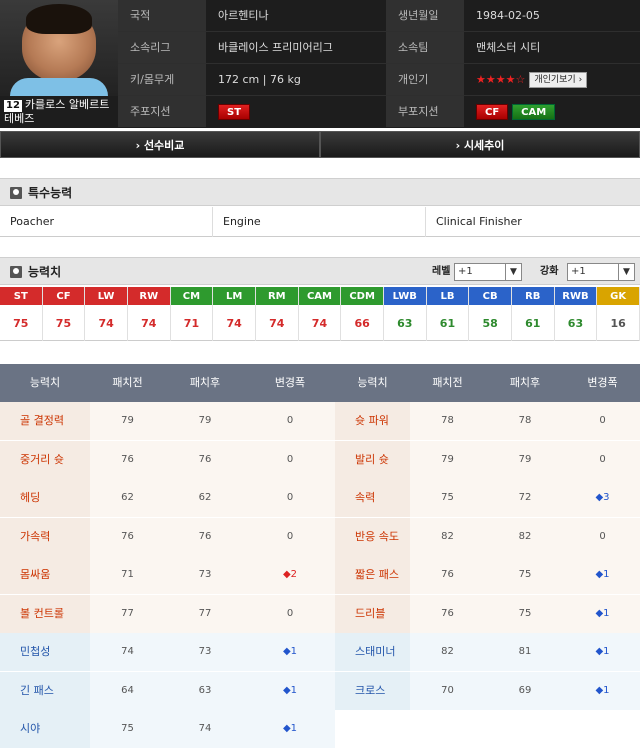  Describe the element at coordinates (618, 323) in the screenshot. I see `position-rating: 16` at that location.